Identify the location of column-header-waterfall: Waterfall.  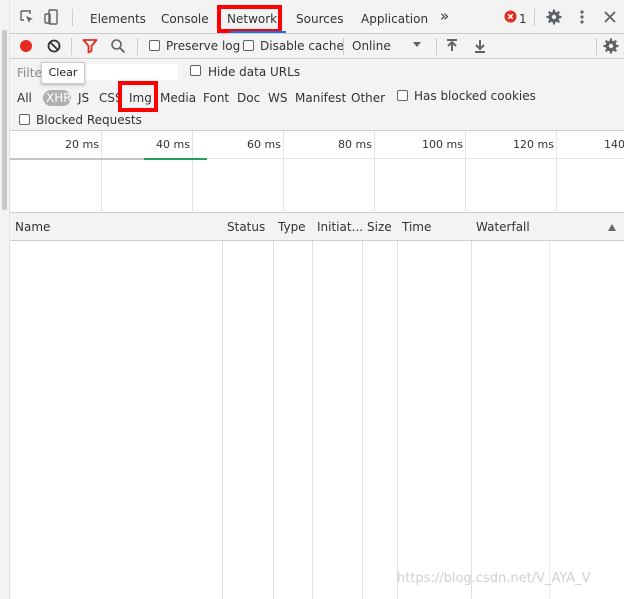
(536, 227).